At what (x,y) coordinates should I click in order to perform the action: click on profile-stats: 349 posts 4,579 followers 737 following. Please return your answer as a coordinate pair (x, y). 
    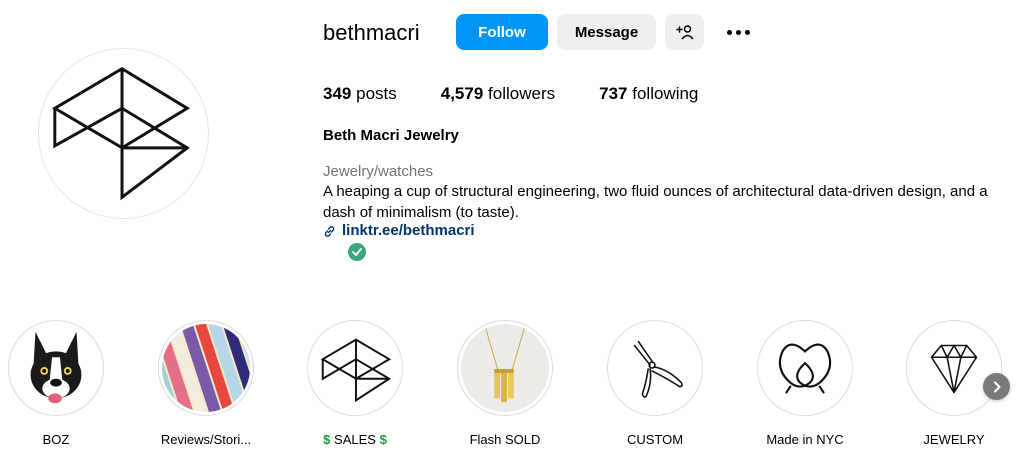
    Looking at the image, I should click on (532, 94).